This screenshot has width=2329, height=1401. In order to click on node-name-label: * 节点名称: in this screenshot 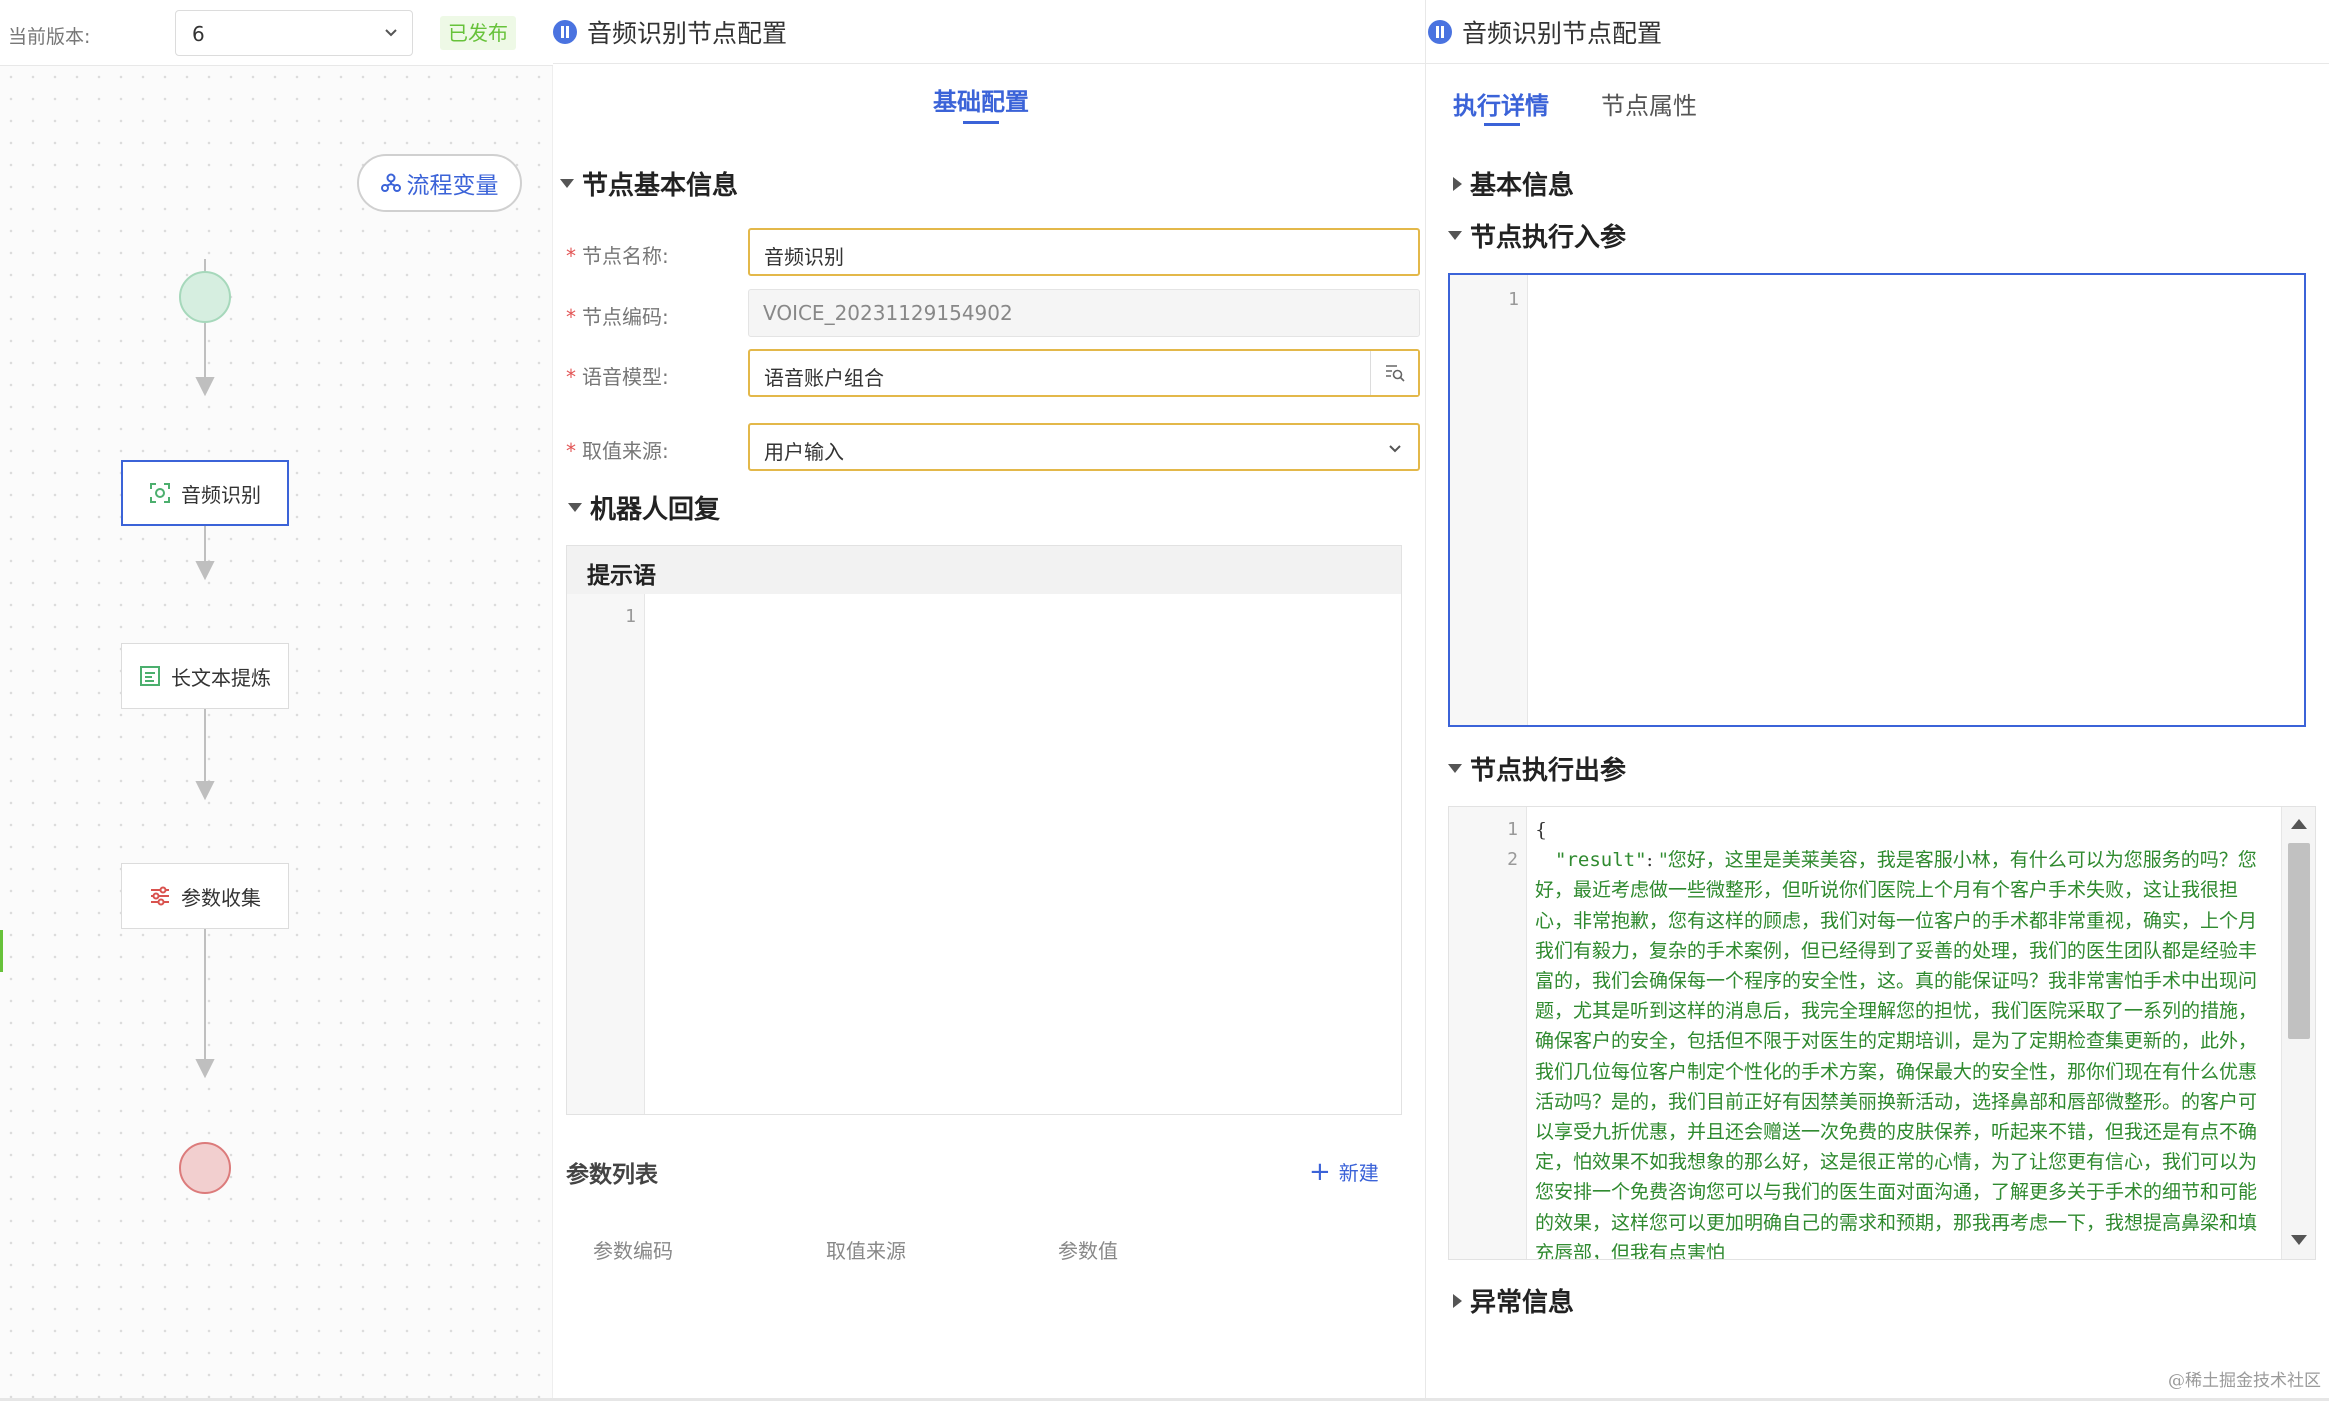, I will do `click(617, 254)`.